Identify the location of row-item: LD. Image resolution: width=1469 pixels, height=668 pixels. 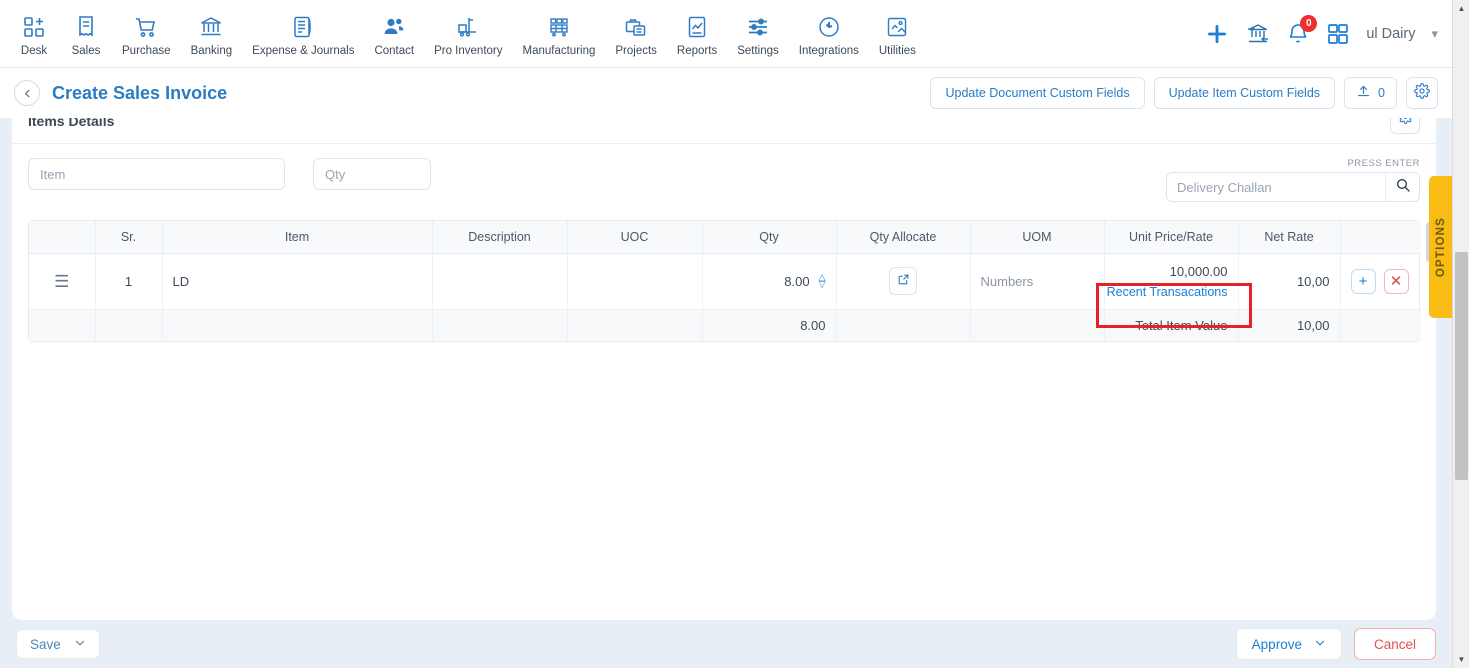
(297, 281).